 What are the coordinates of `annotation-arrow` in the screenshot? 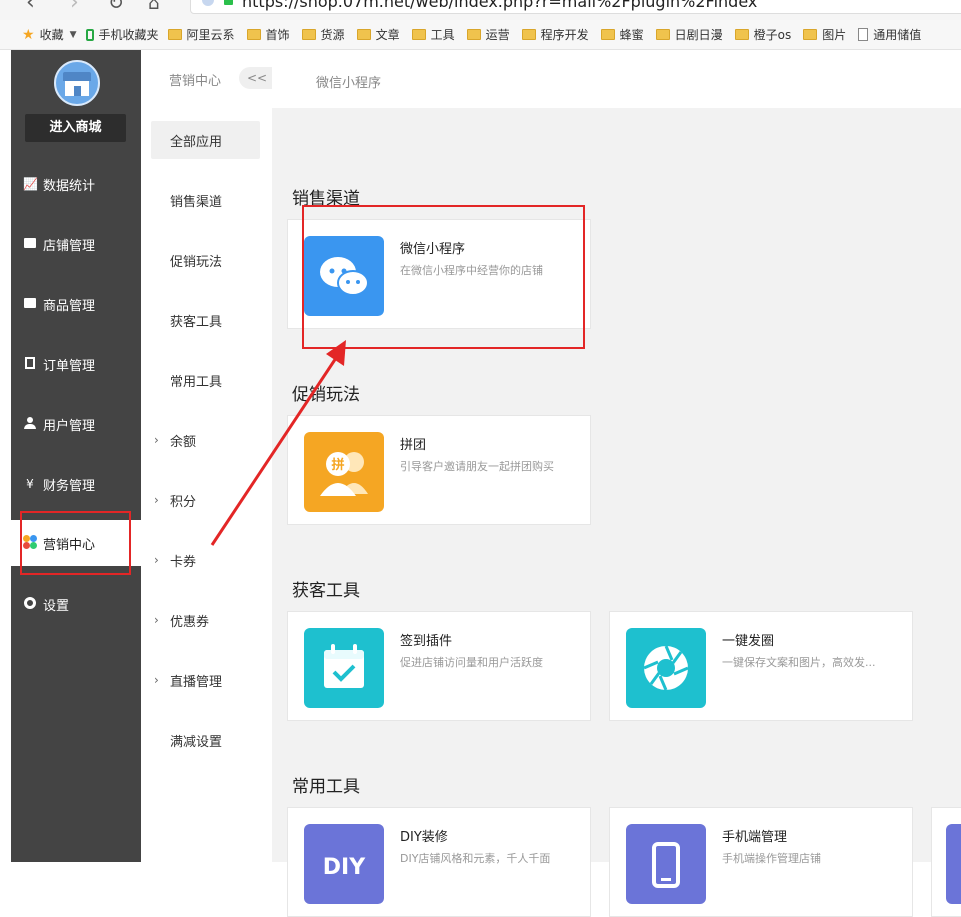 It's located at (278, 443).